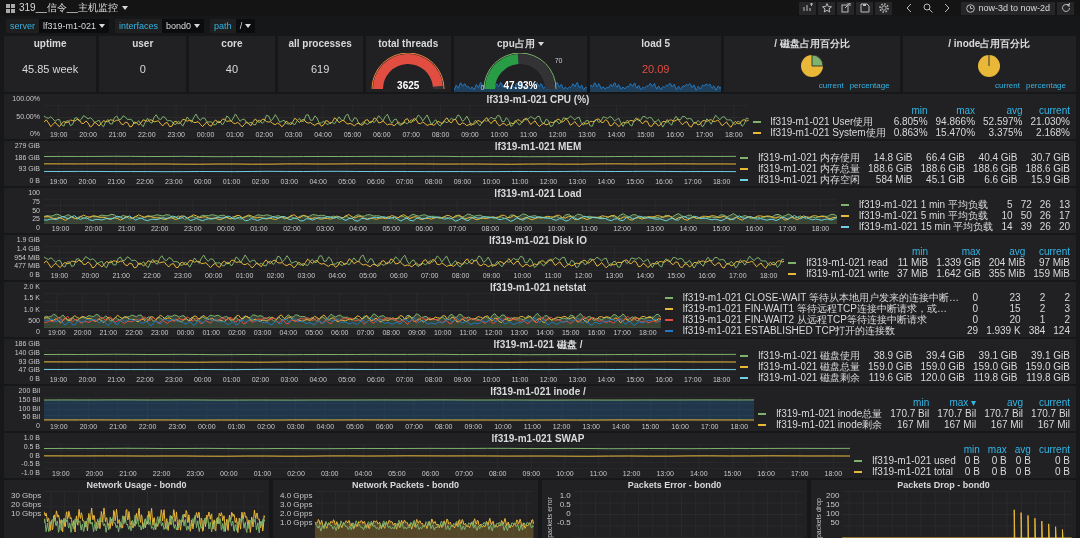  I want to click on legend-value: 120.0 GiB, so click(943, 377).